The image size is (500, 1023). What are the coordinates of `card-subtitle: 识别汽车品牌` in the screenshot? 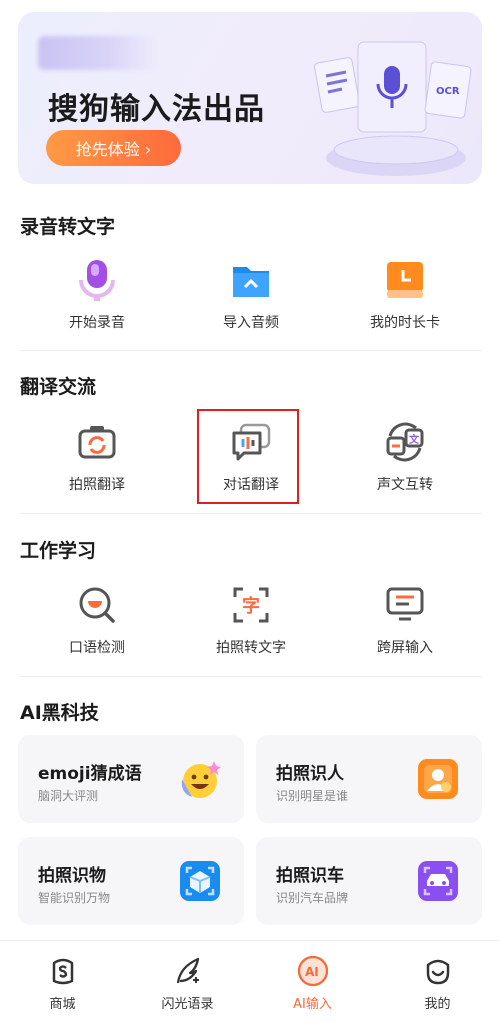 It's located at (312, 898).